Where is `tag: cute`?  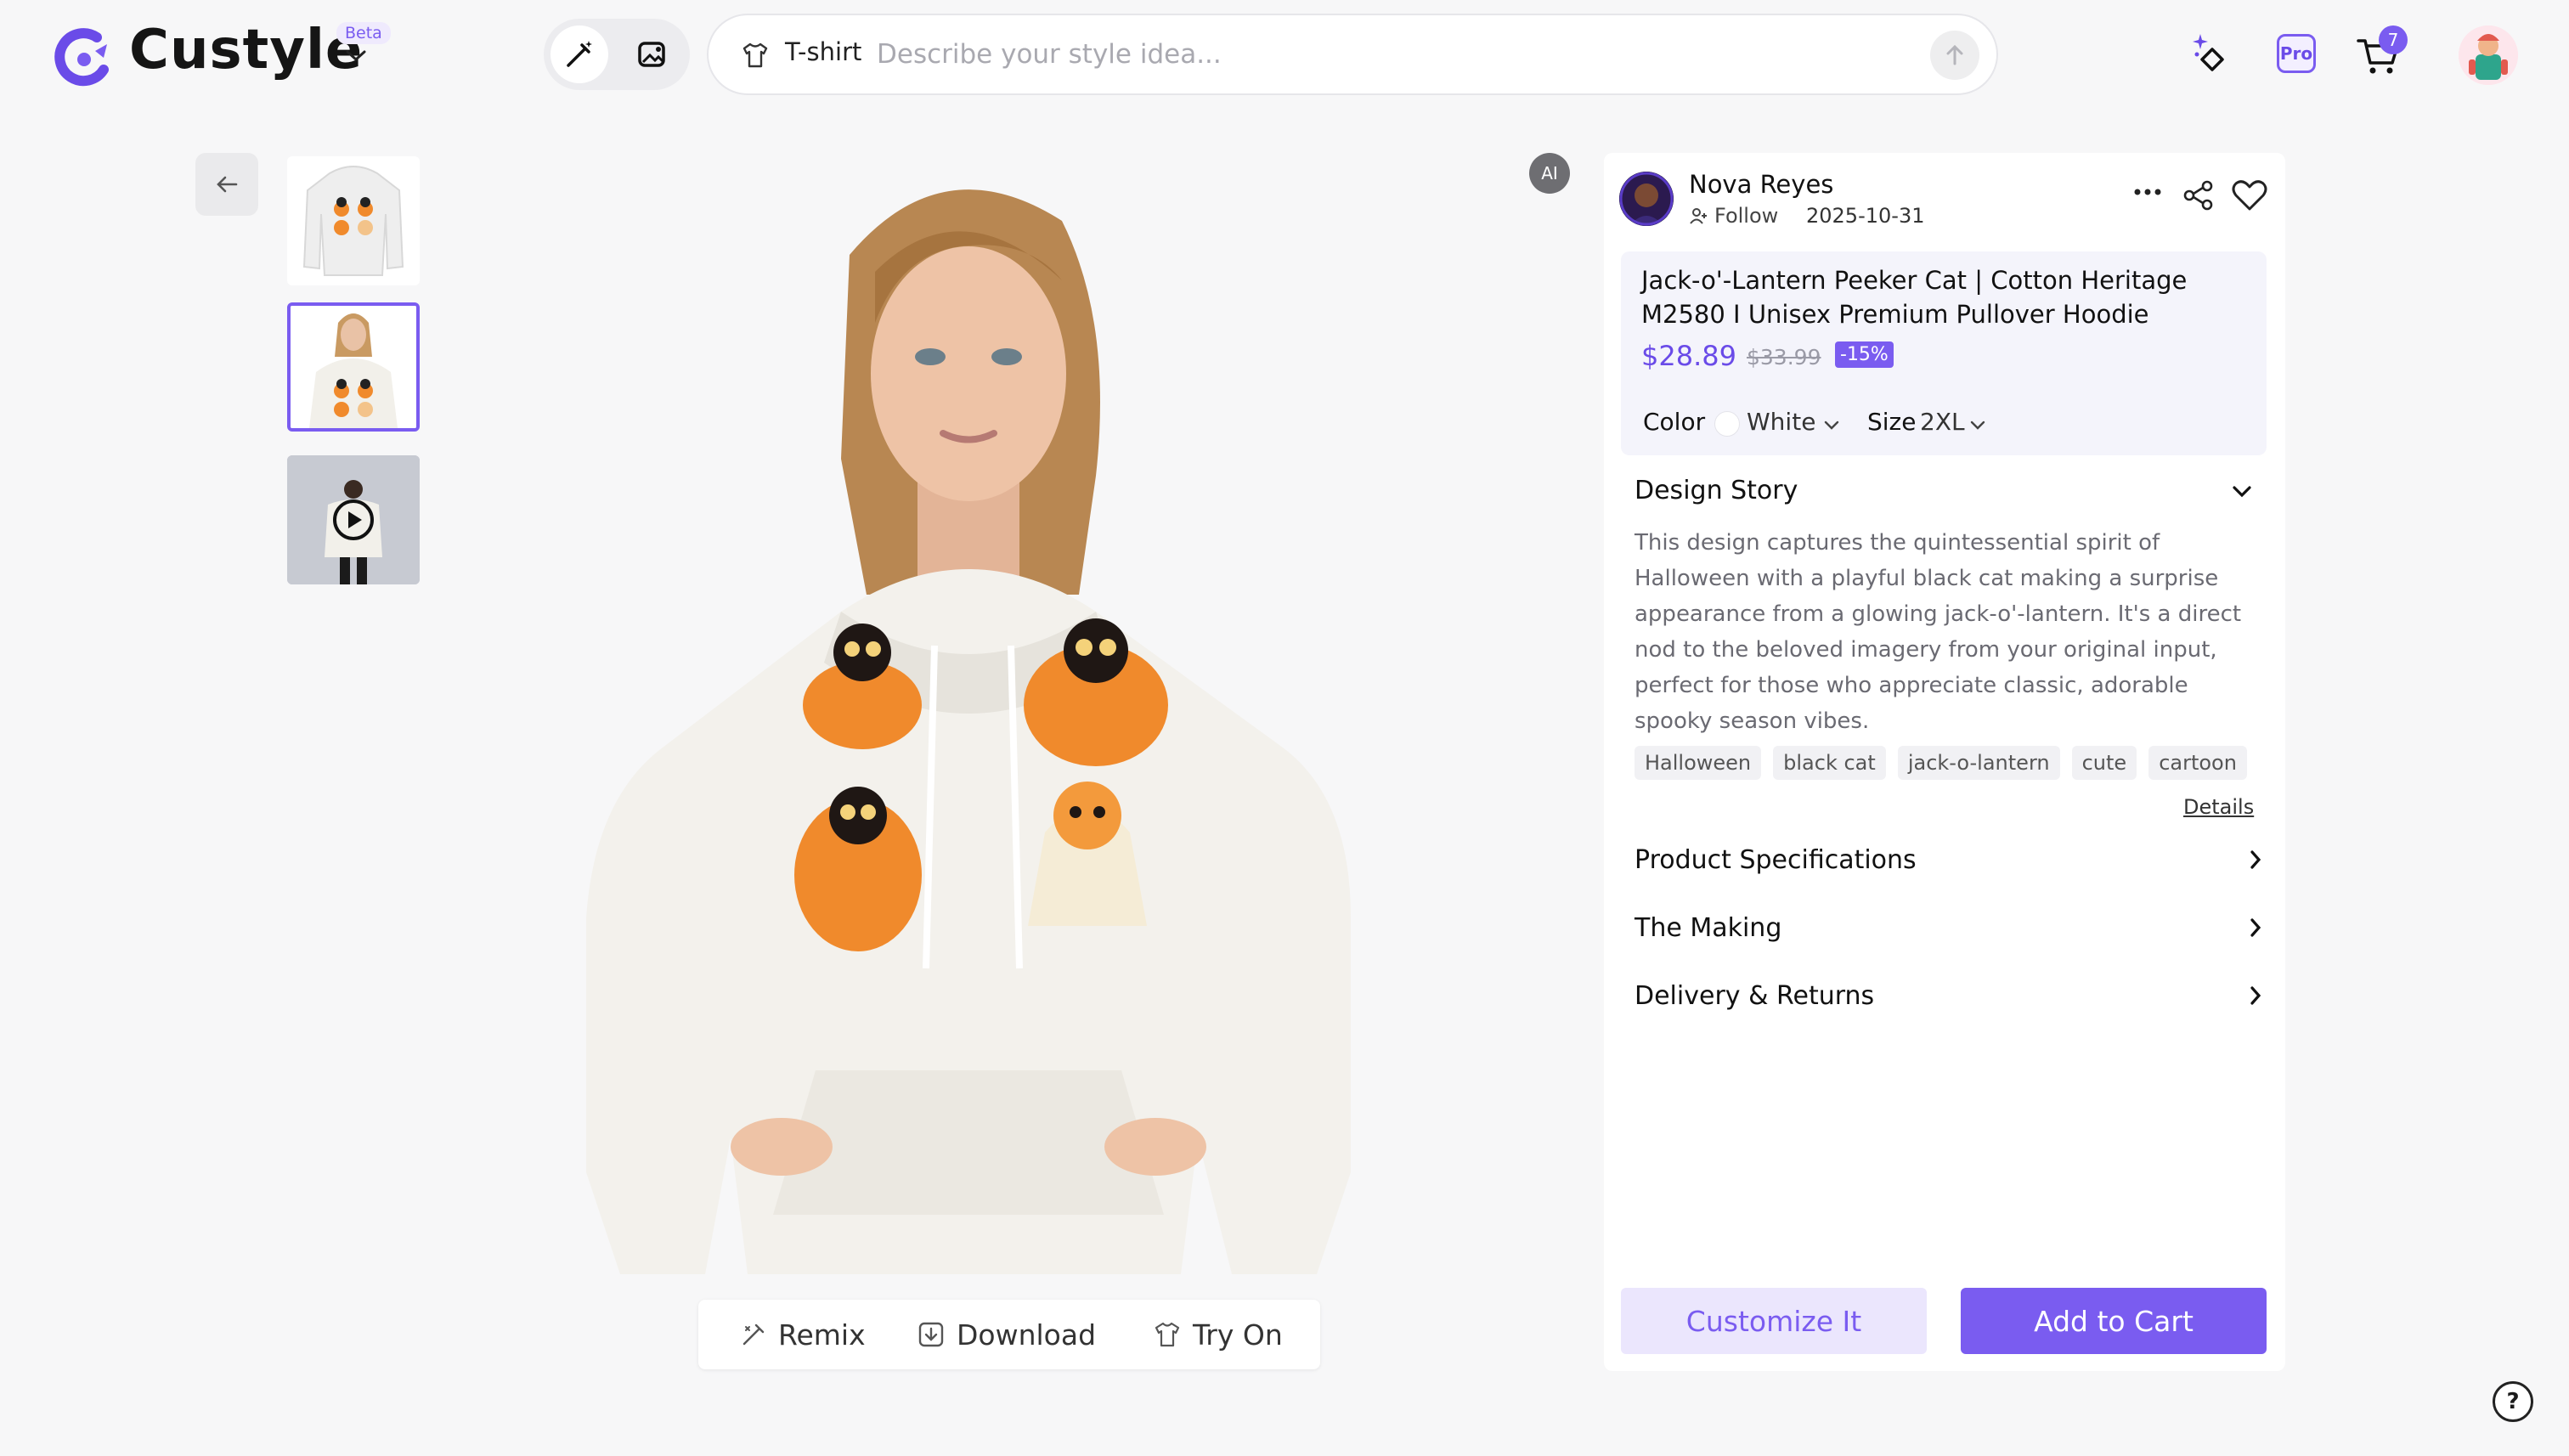
tag: cute is located at coordinates (2104, 763).